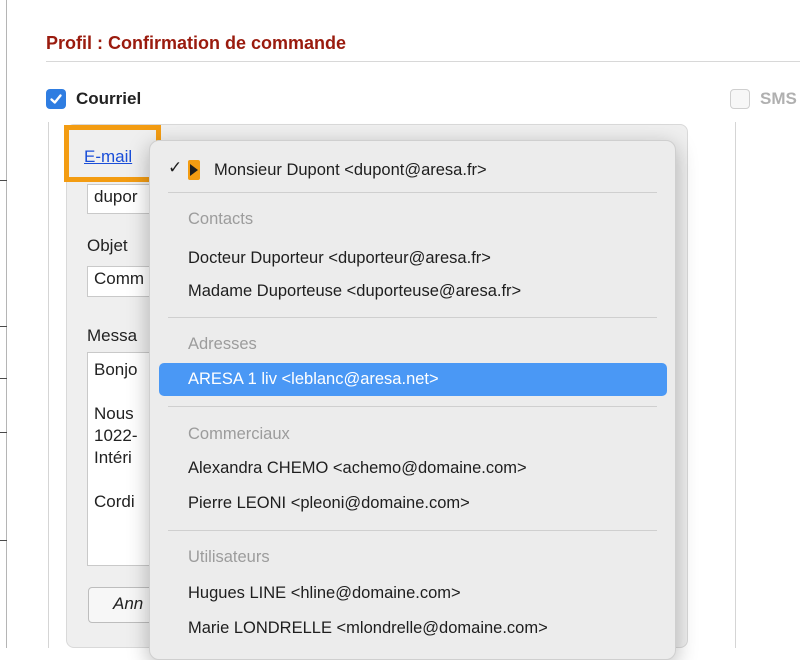 This screenshot has width=800, height=660. I want to click on email-field: dupor, so click(122, 199).